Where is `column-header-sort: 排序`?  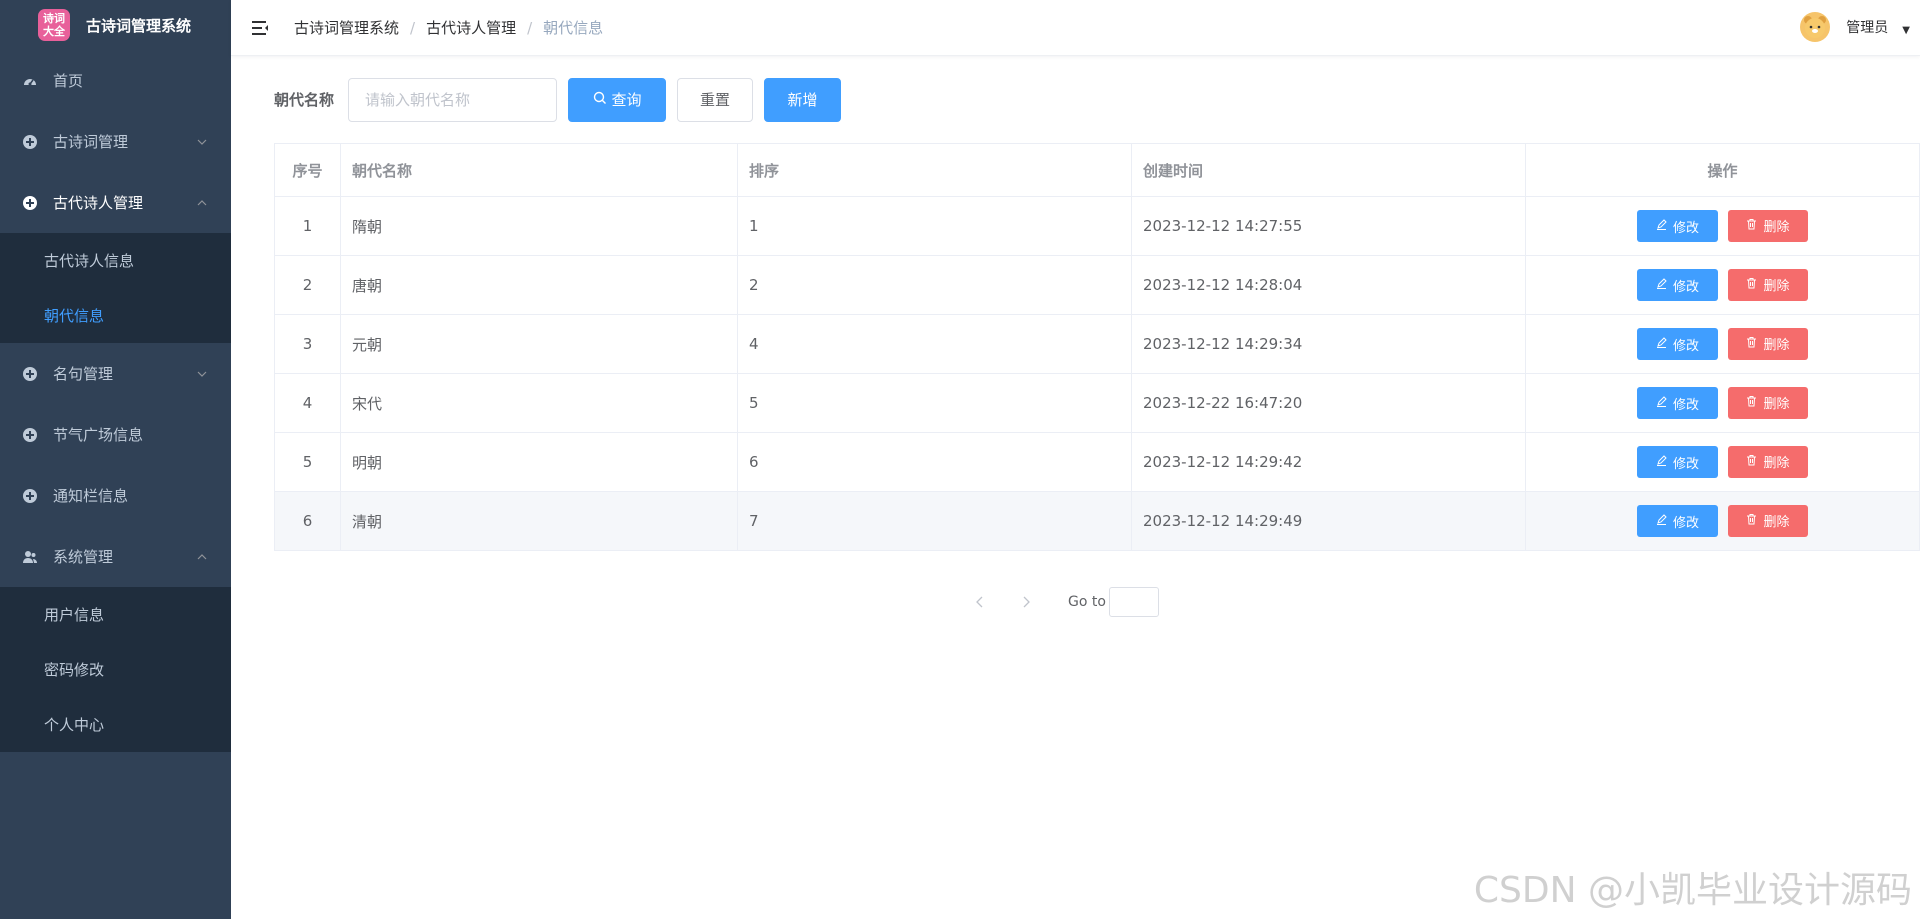
column-header-sort: 排序 is located at coordinates (934, 170).